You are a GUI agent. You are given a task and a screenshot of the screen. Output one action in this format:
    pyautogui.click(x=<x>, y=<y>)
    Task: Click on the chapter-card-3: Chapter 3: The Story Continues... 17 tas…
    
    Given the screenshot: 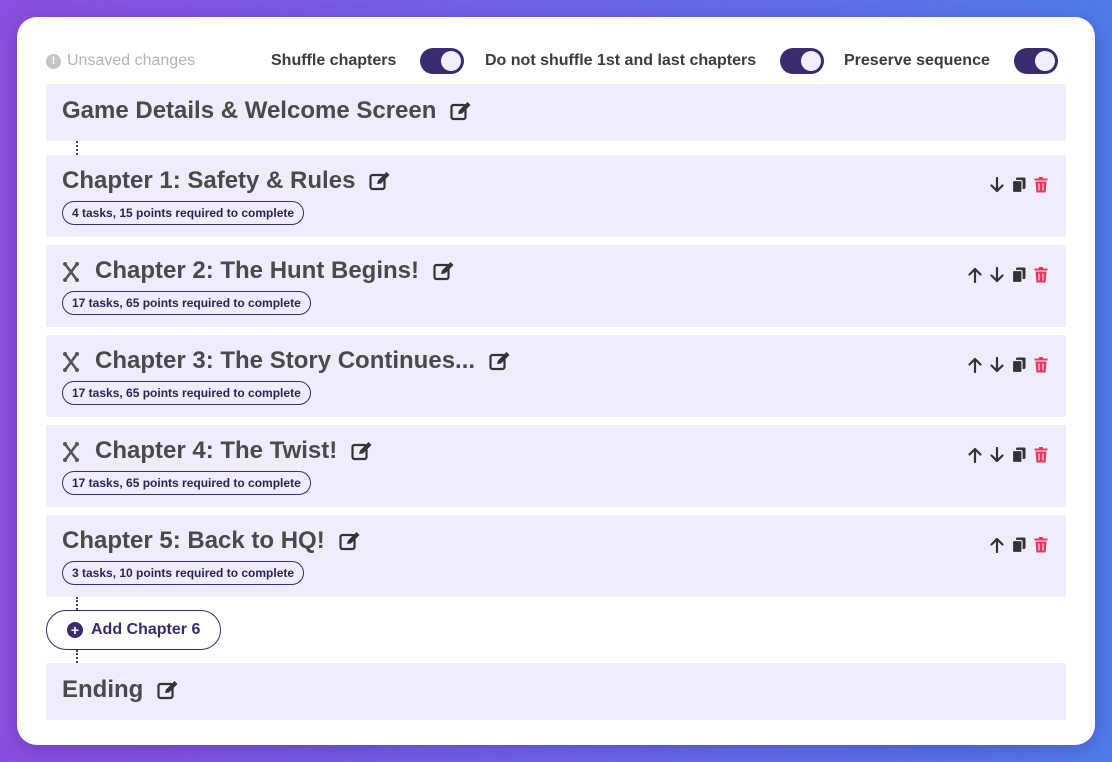 What is the action you would take?
    pyautogui.click(x=556, y=376)
    